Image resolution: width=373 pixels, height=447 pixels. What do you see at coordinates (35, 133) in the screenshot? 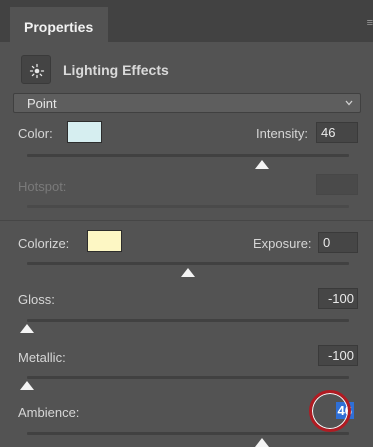
I see `color-label: Color:` at bounding box center [35, 133].